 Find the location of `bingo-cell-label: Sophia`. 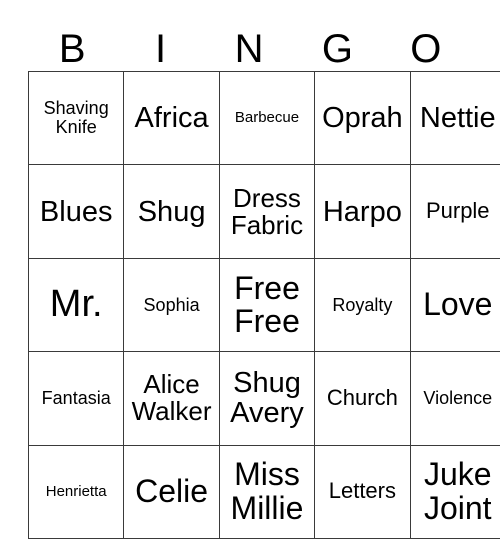

bingo-cell-label: Sophia is located at coordinates (171, 304).